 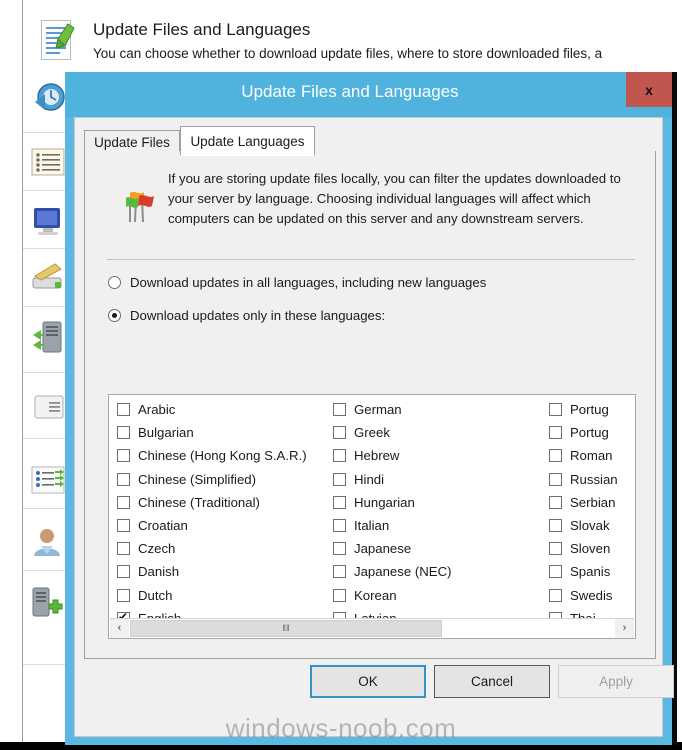 I want to click on radio-only-these-languages-indicator, so click(x=114, y=315).